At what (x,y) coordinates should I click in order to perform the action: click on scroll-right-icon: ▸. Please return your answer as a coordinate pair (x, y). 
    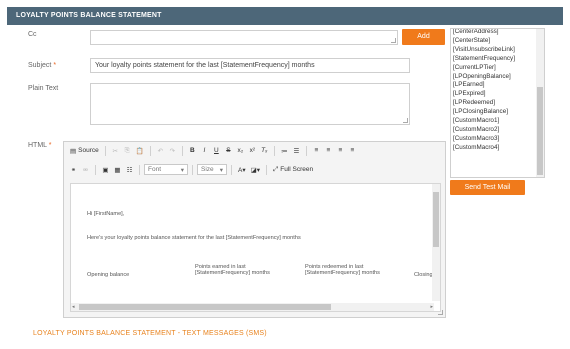
    Looking at the image, I should click on (431, 307).